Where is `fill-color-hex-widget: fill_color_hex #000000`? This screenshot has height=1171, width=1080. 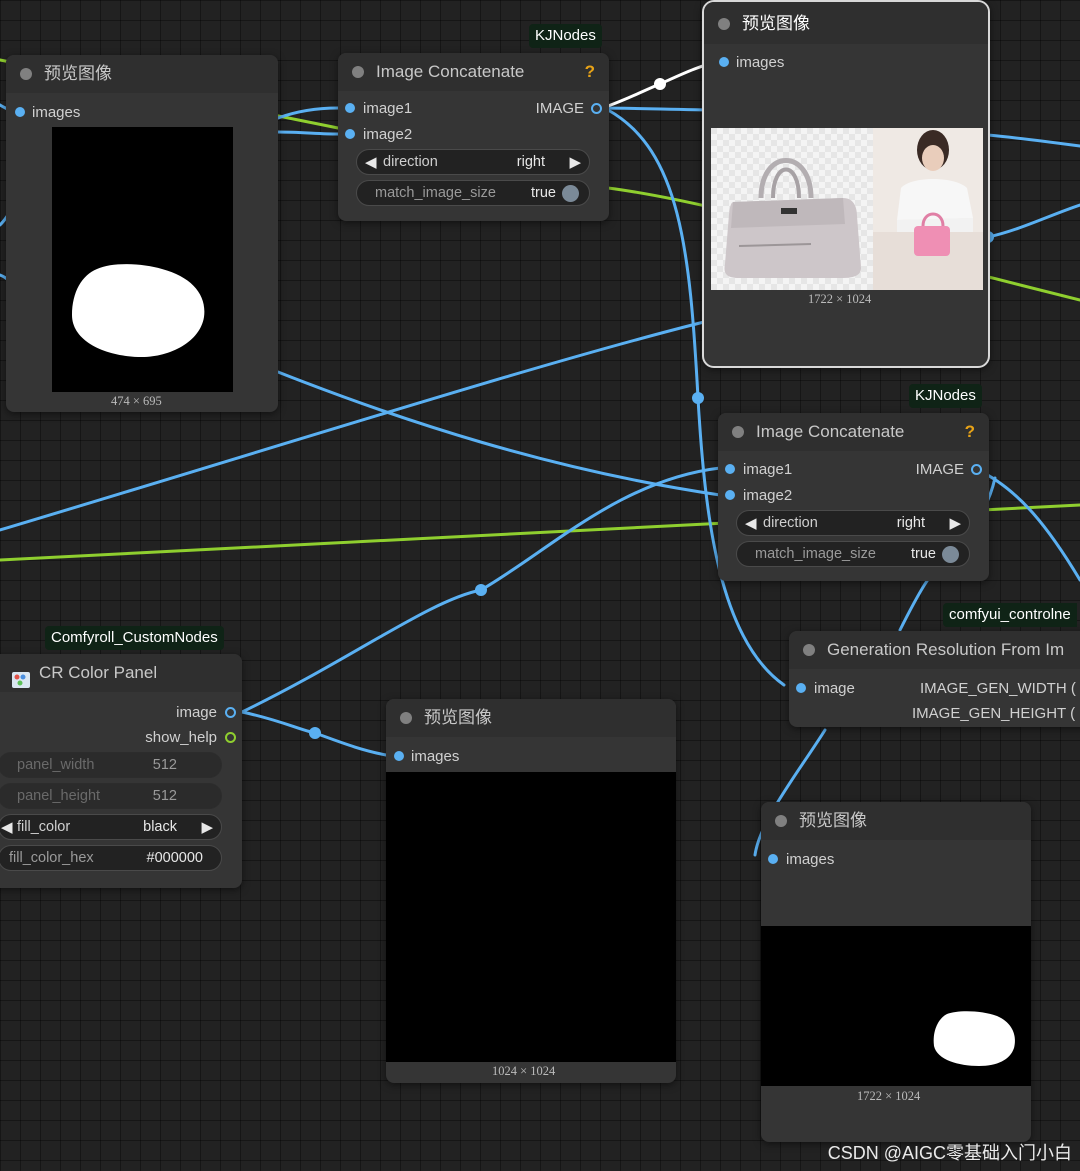
fill-color-hex-widget: fill_color_hex #000000 is located at coordinates (111, 858).